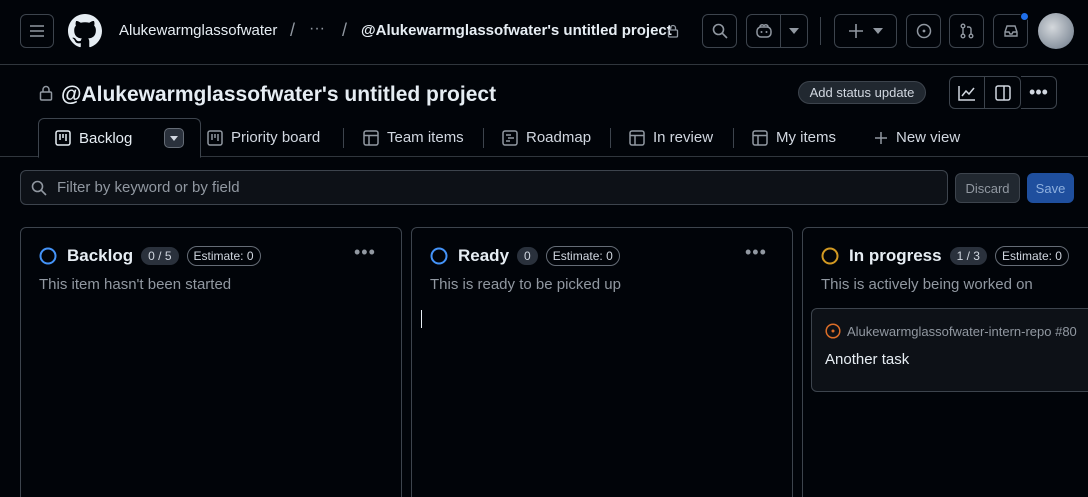 This screenshot has width=1088, height=497. I want to click on column-description: This is ready to be picked up, so click(525, 284).